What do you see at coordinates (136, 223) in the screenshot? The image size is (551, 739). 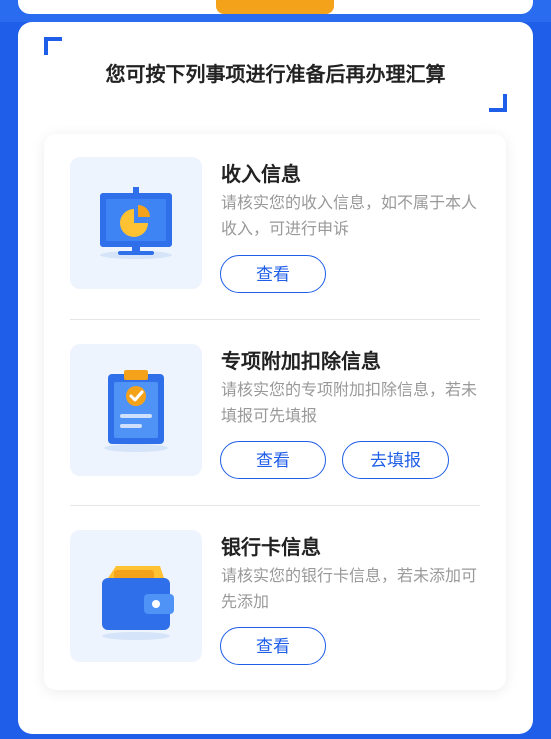 I see `presentation-chart-icon` at bounding box center [136, 223].